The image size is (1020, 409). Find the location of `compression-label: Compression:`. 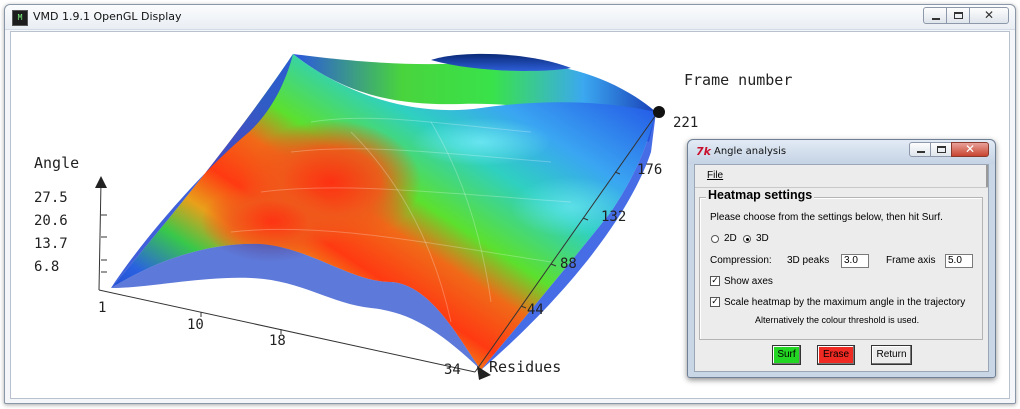

compression-label: Compression: is located at coordinates (741, 260).